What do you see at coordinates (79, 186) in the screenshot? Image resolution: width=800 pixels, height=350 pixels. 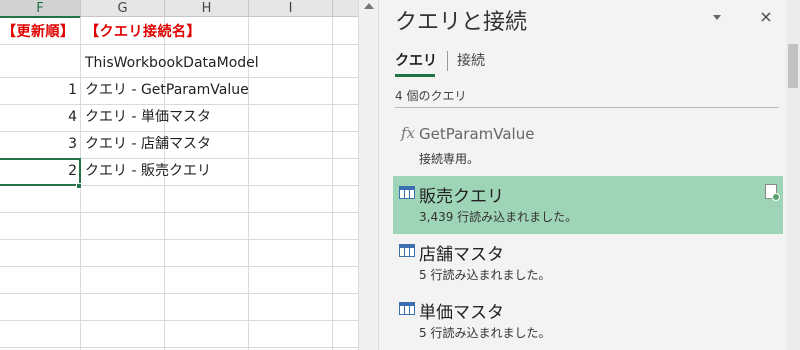 I see `fill-handle` at bounding box center [79, 186].